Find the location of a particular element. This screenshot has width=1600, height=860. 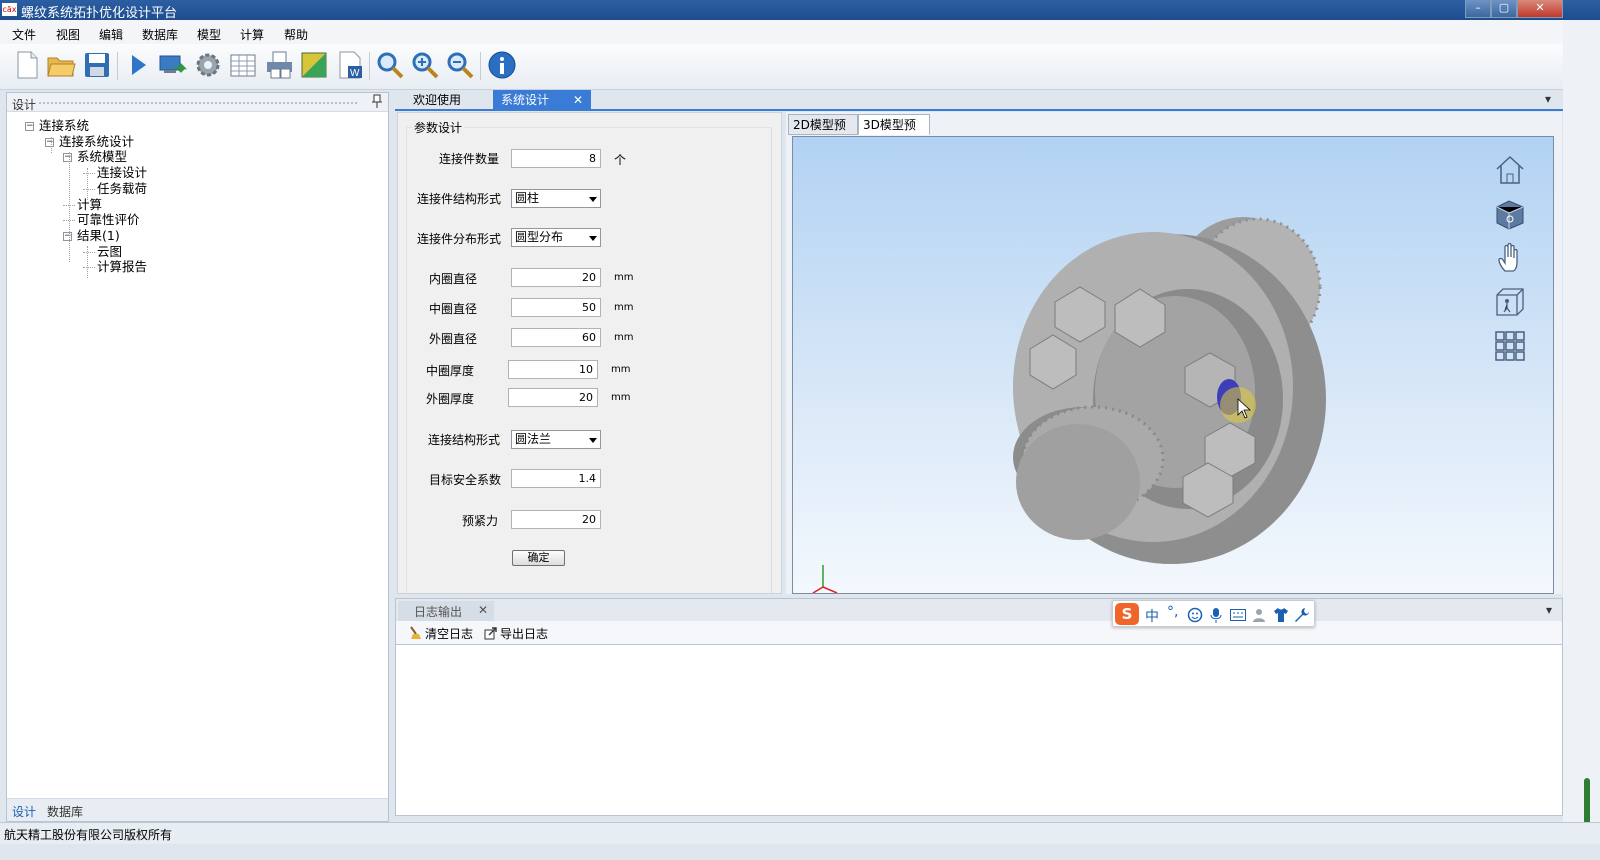

user-icon is located at coordinates (1259, 615).